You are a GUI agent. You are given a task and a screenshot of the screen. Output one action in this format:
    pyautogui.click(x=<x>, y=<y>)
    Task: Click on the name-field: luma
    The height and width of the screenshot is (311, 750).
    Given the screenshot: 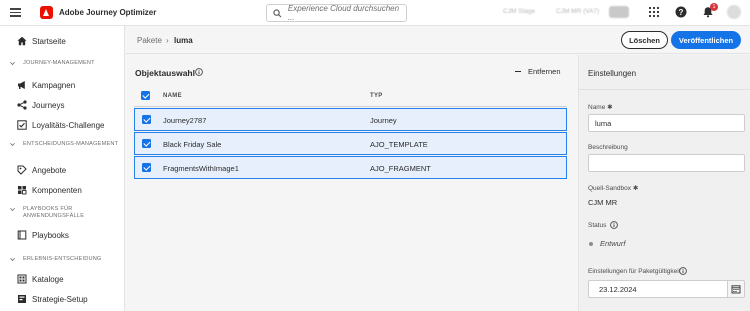 What is the action you would take?
    pyautogui.click(x=666, y=123)
    